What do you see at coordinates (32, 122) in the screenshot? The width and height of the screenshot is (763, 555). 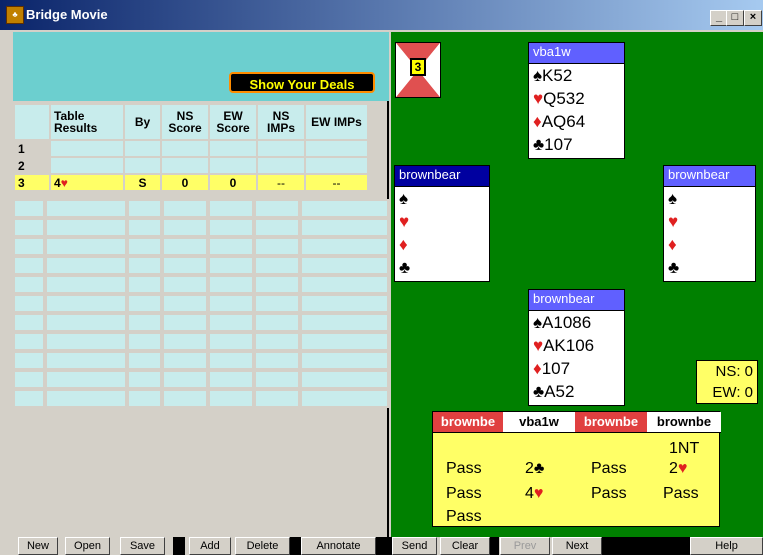 I see `corner-cell` at bounding box center [32, 122].